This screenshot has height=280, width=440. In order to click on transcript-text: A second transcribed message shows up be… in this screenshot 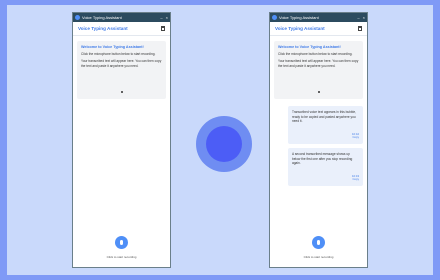, I will do `click(322, 158)`.